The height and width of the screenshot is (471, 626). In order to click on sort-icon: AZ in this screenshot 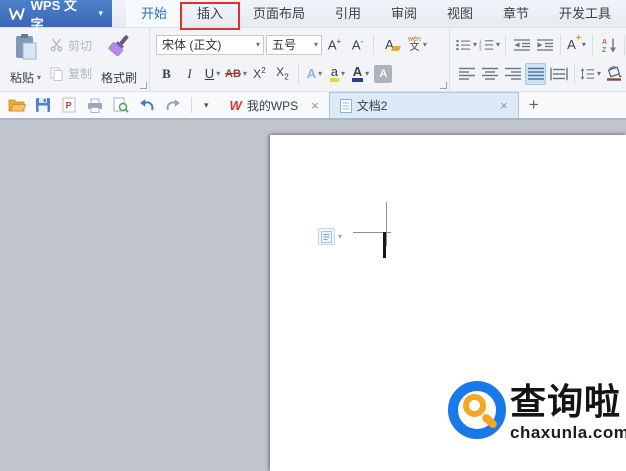, I will do `click(609, 45)`.